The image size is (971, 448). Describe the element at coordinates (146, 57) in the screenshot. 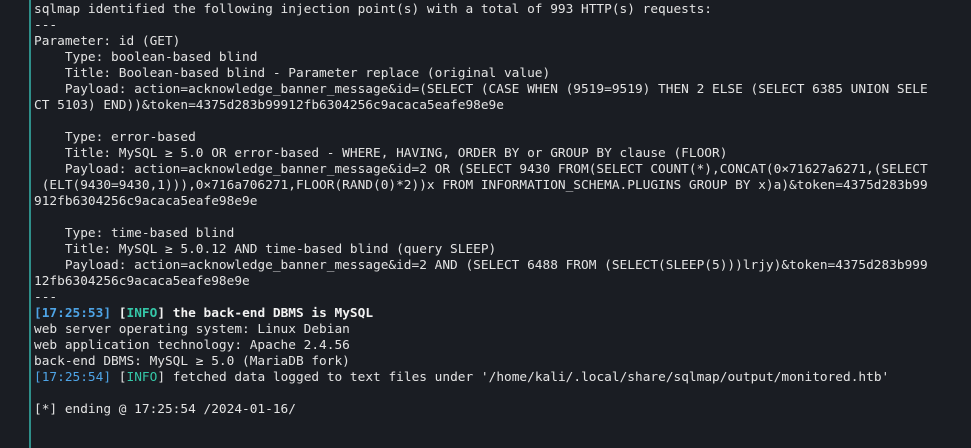

I see `injection-type: Type: boolean-based blind` at that location.